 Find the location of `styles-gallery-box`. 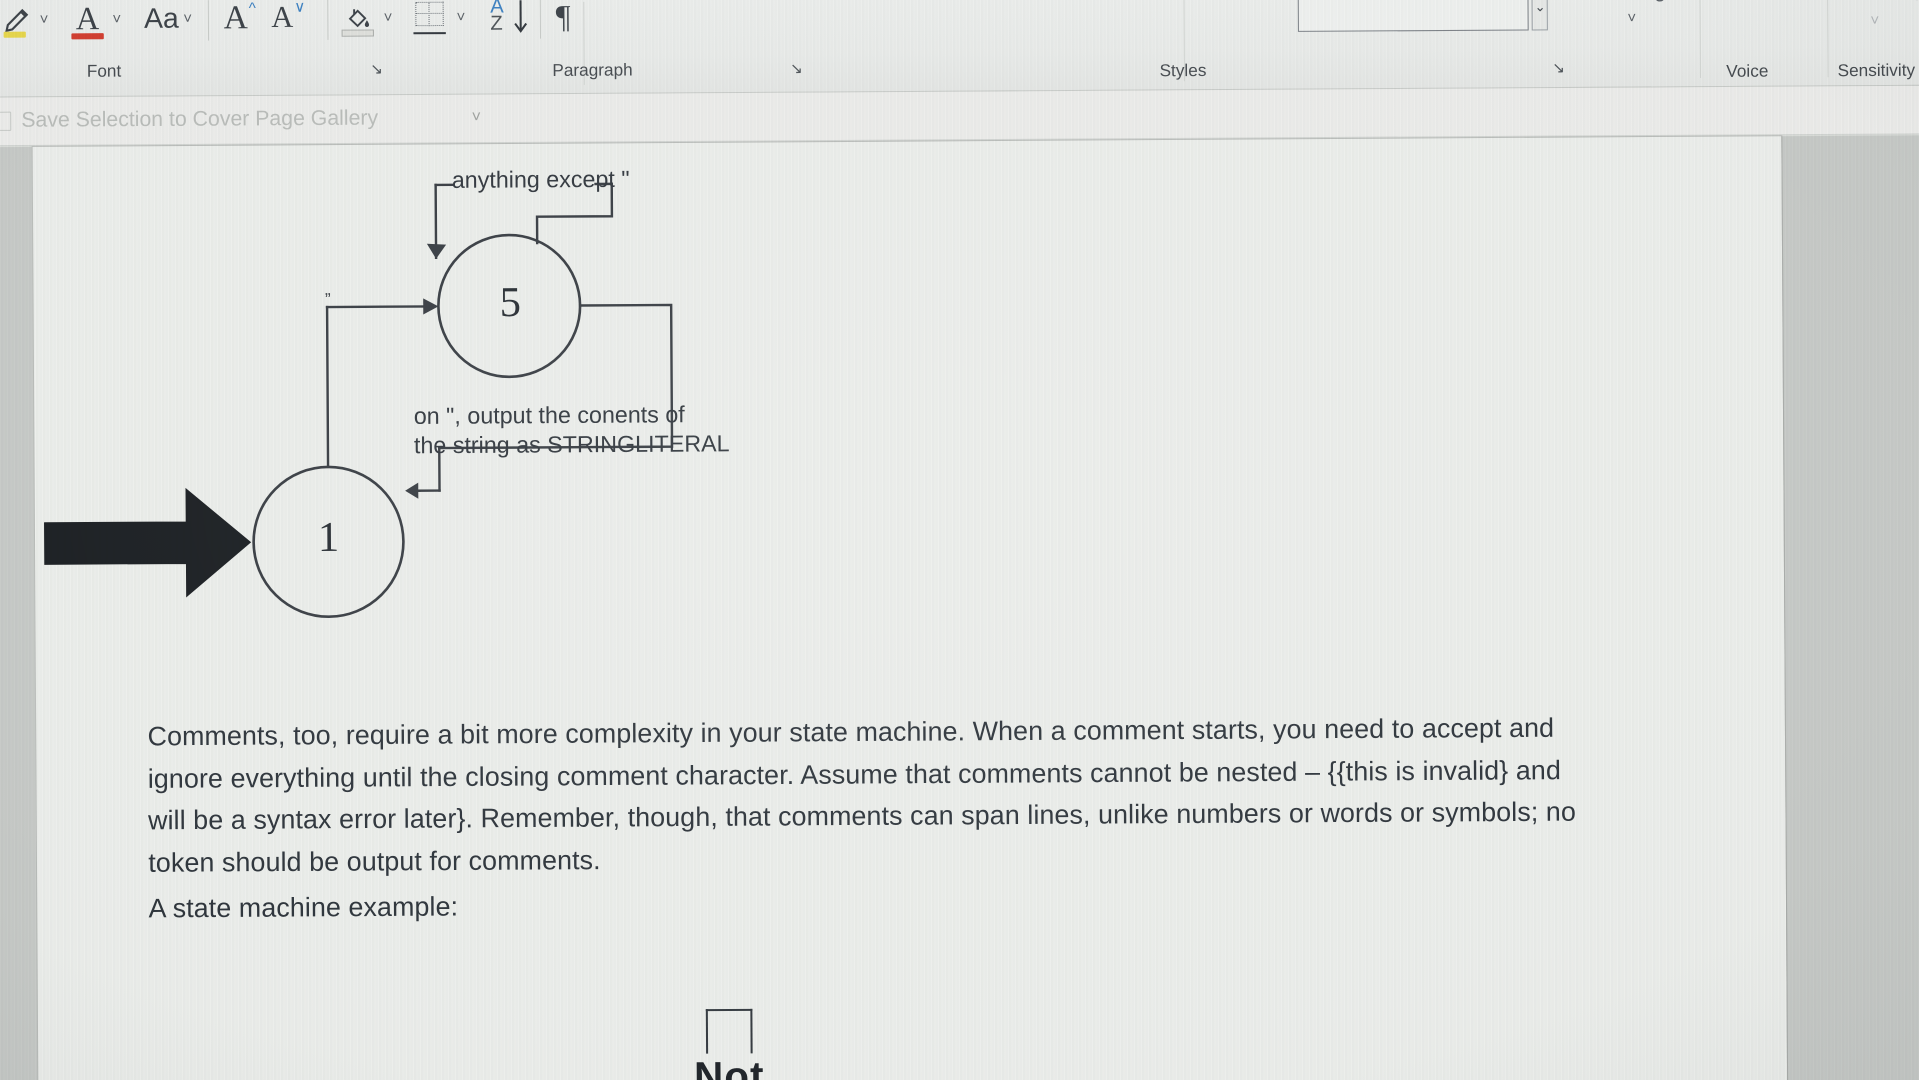

styles-gallery-box is located at coordinates (1413, 16).